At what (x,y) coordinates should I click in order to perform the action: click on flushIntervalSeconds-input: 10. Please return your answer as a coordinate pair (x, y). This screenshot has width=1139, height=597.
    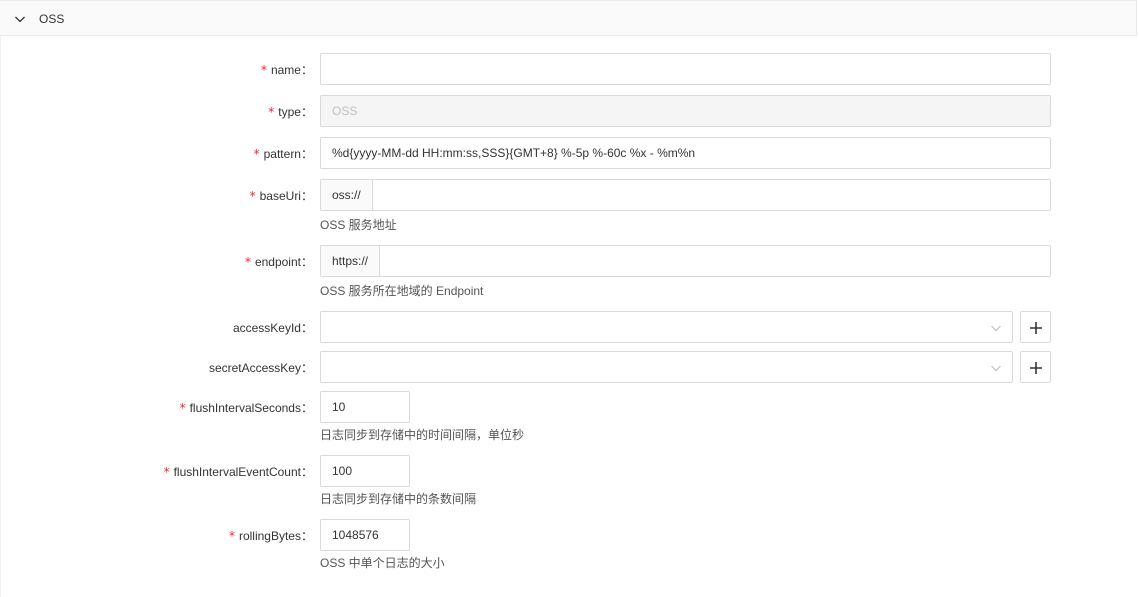
    Looking at the image, I should click on (365, 407).